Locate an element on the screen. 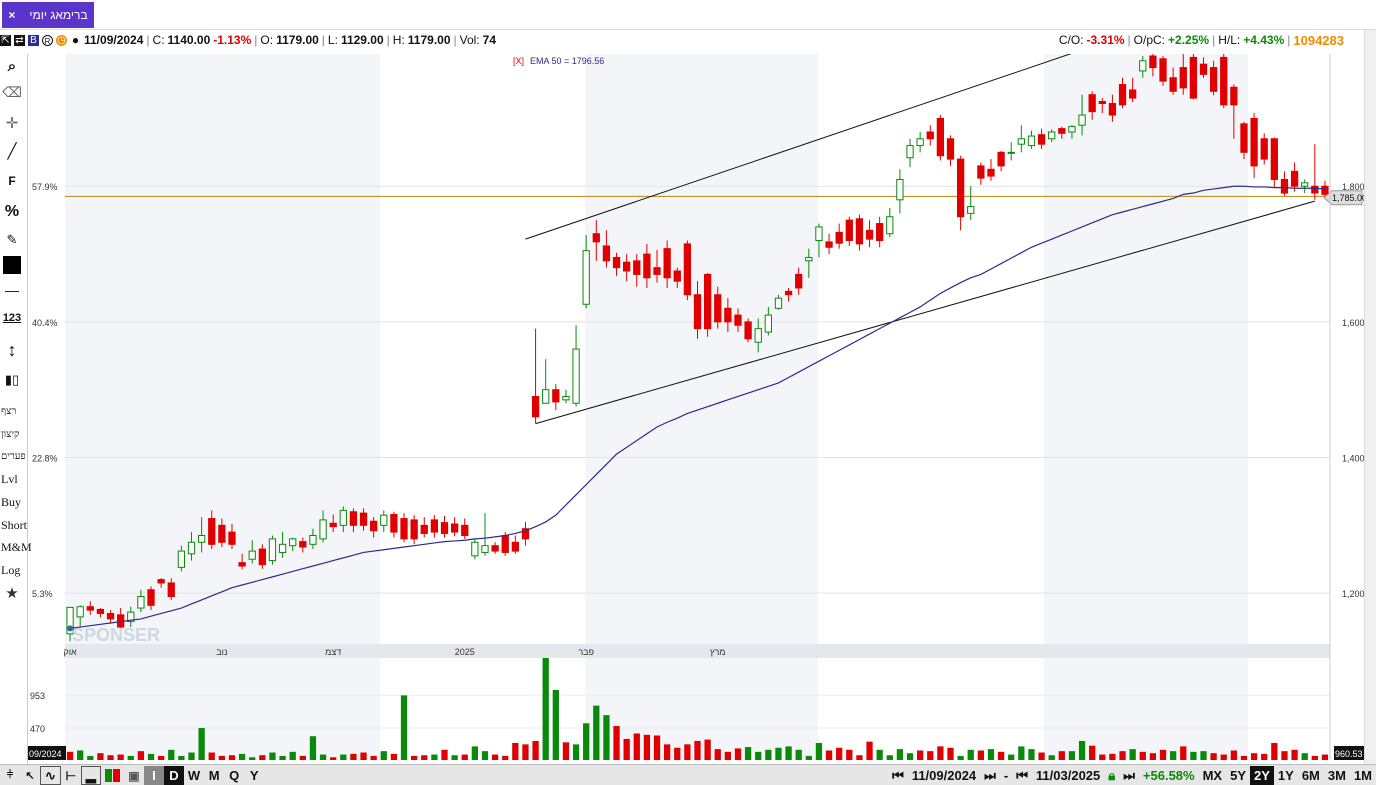  range-2y: 2Y is located at coordinates (1262, 775).